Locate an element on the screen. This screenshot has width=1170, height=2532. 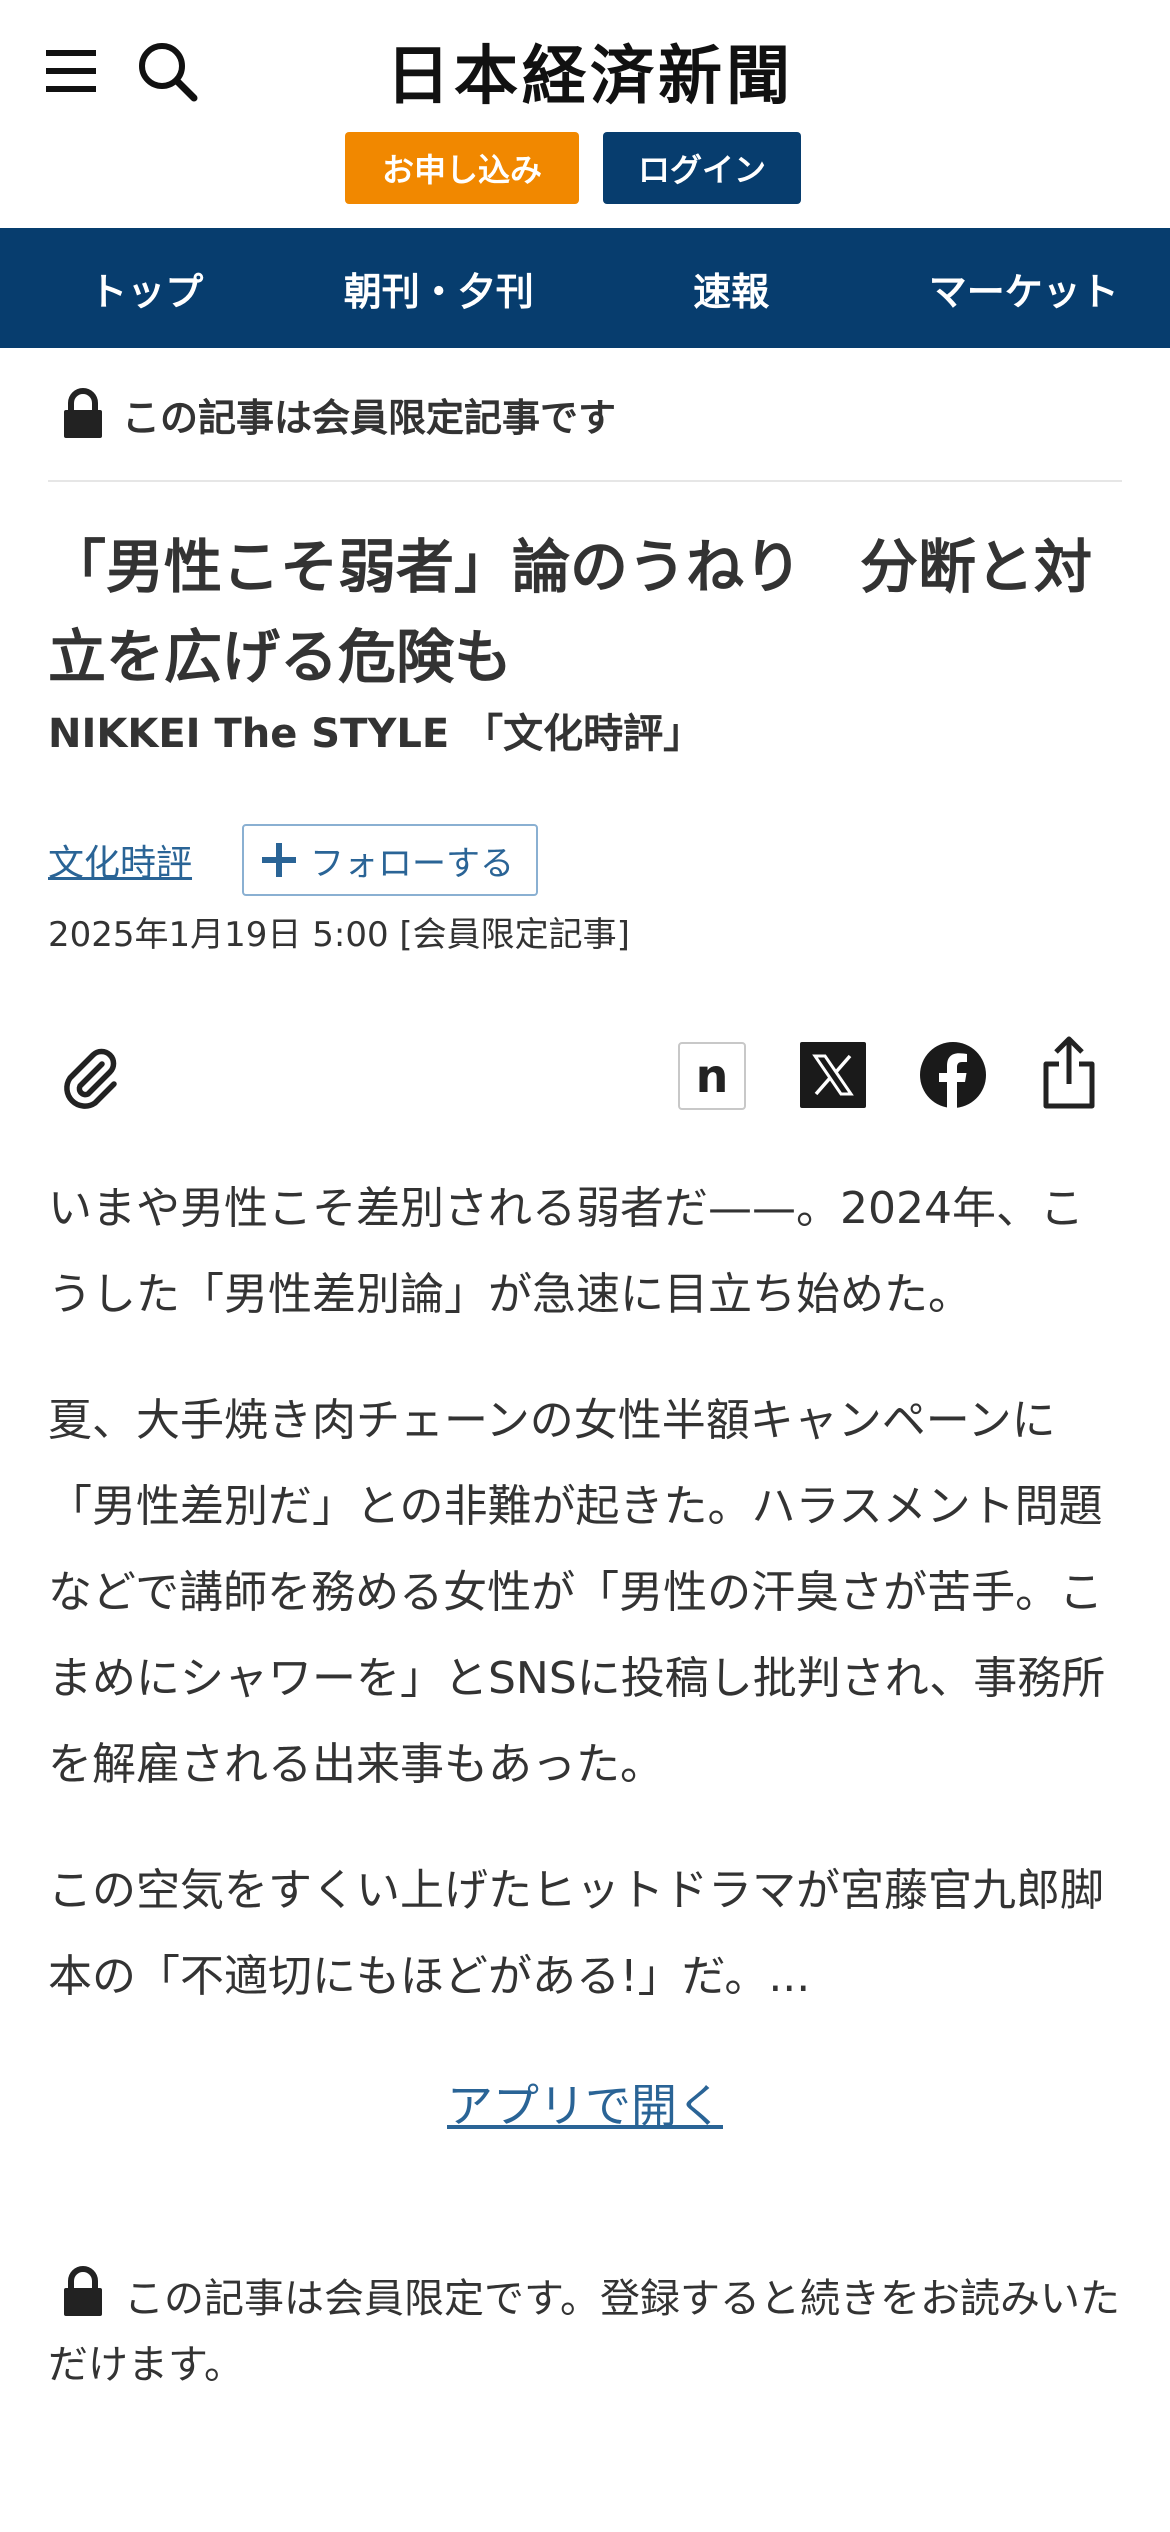
nikkei-n-icon: n is located at coordinates (712, 1076).